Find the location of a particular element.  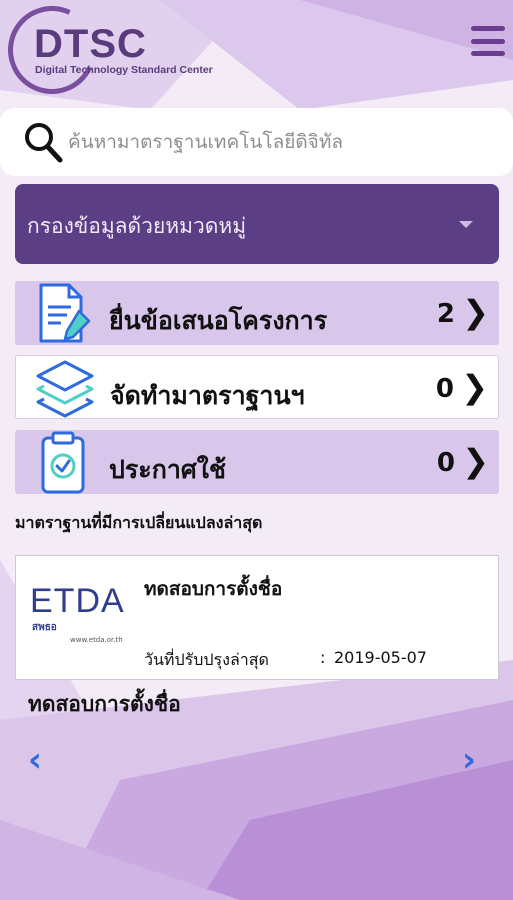

category-filter-dropdown: กรองข้อมูลด้วยหมวดหมู่ is located at coordinates (257, 224).